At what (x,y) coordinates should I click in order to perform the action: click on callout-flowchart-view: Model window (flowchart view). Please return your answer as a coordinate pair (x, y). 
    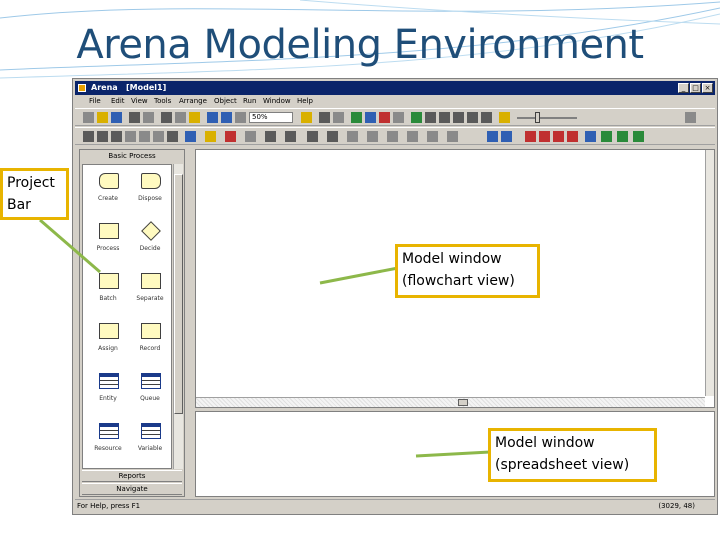
    Looking at the image, I should click on (467, 271).